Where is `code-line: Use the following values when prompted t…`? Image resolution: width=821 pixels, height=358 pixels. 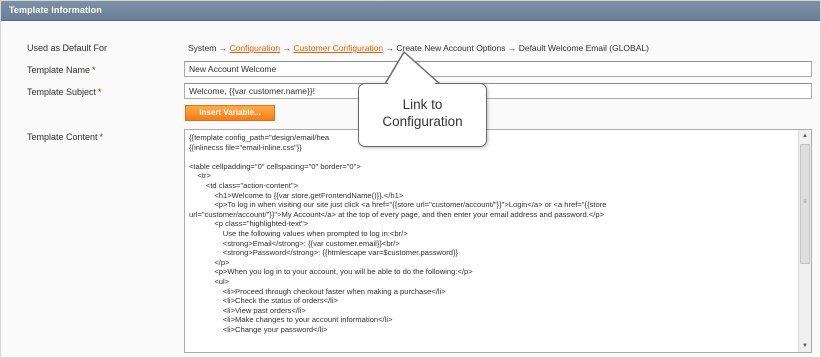
code-line: Use the following values when prompted t… is located at coordinates (298, 233).